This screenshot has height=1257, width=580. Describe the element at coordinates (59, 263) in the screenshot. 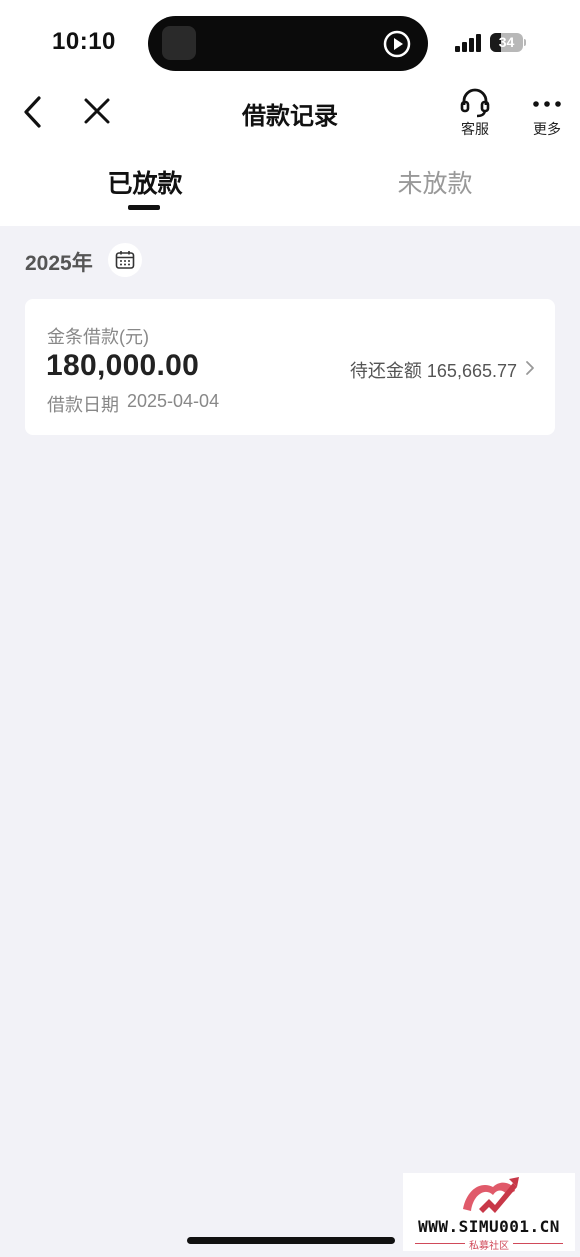

I see `year-label: 2025年` at that location.